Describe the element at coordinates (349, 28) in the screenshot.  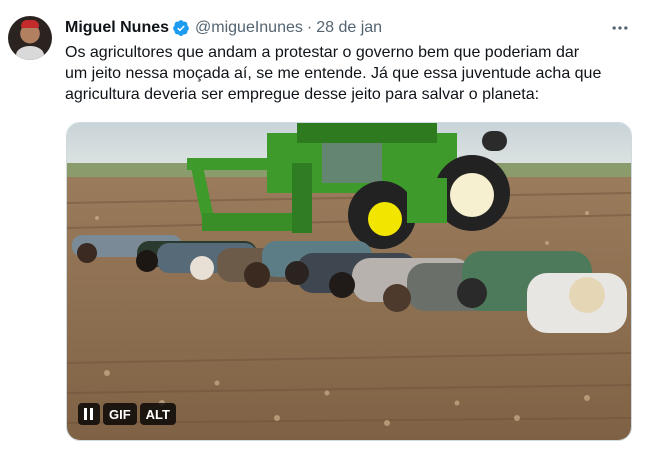
I see `tweet-date: 28 de jan` at that location.